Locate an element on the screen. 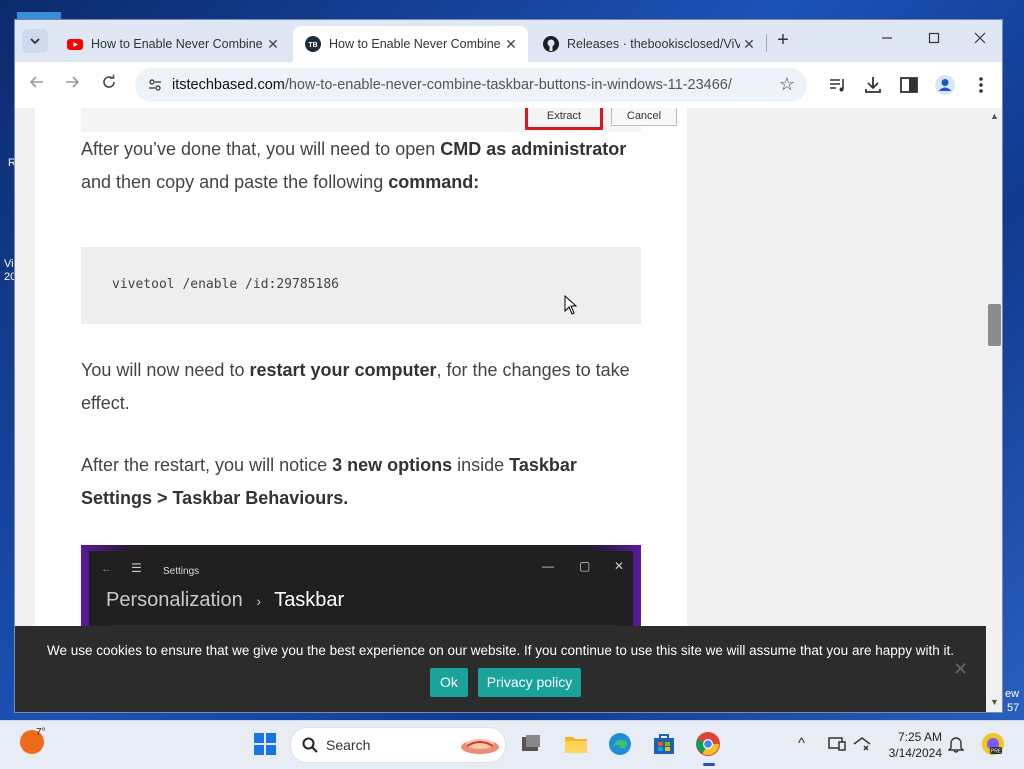 The width and height of the screenshot is (1024, 769). back-button is located at coordinates (37, 85).